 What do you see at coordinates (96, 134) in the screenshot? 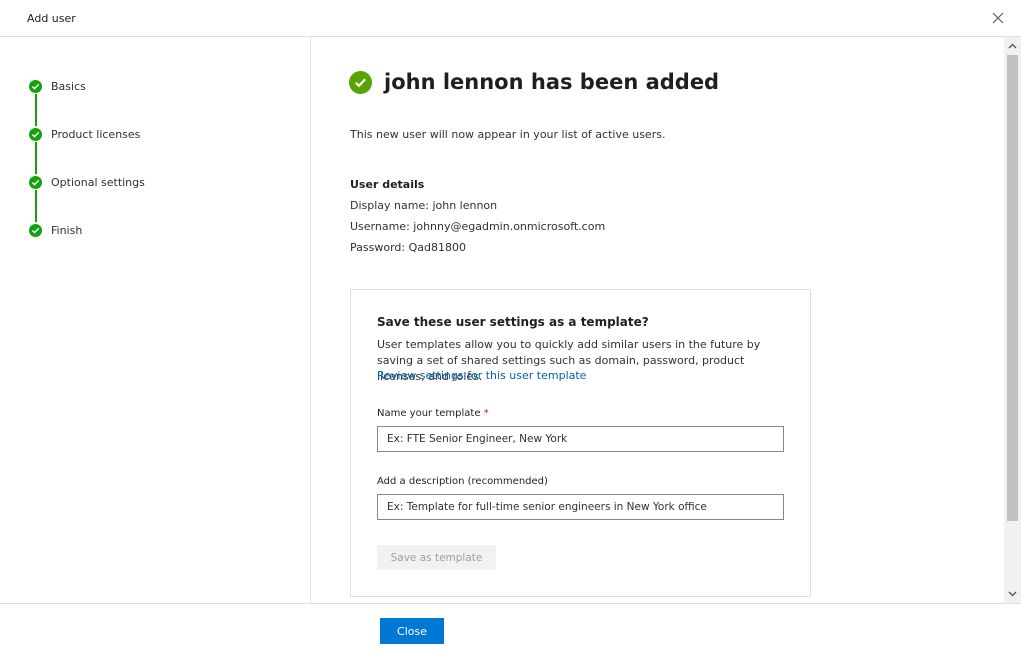
I see `step-label: Product licenses` at bounding box center [96, 134].